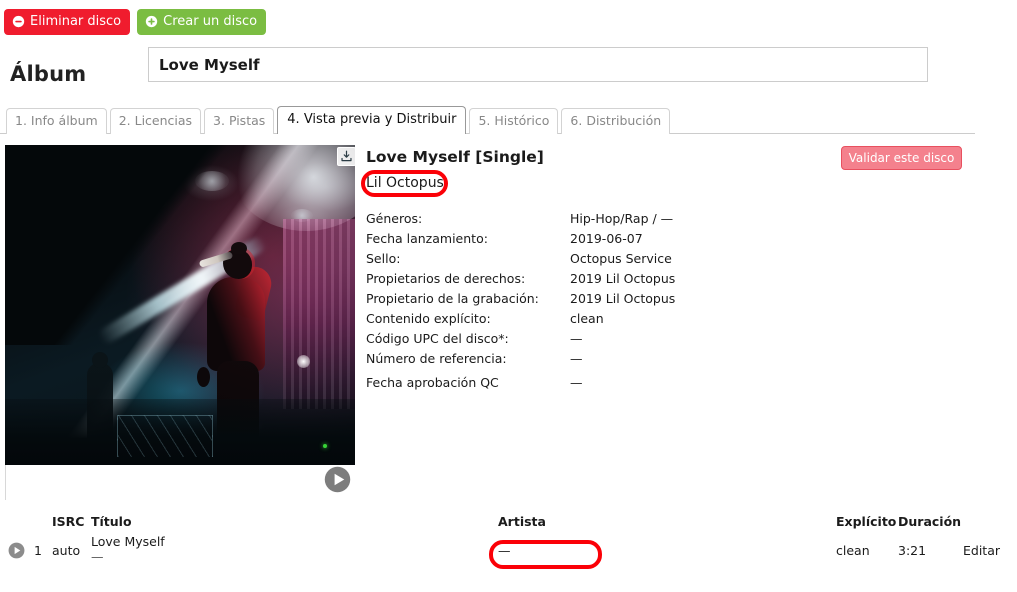 Image resolution: width=1017 pixels, height=592 pixels. I want to click on meta-row: Número de referencia: —, so click(576, 359).